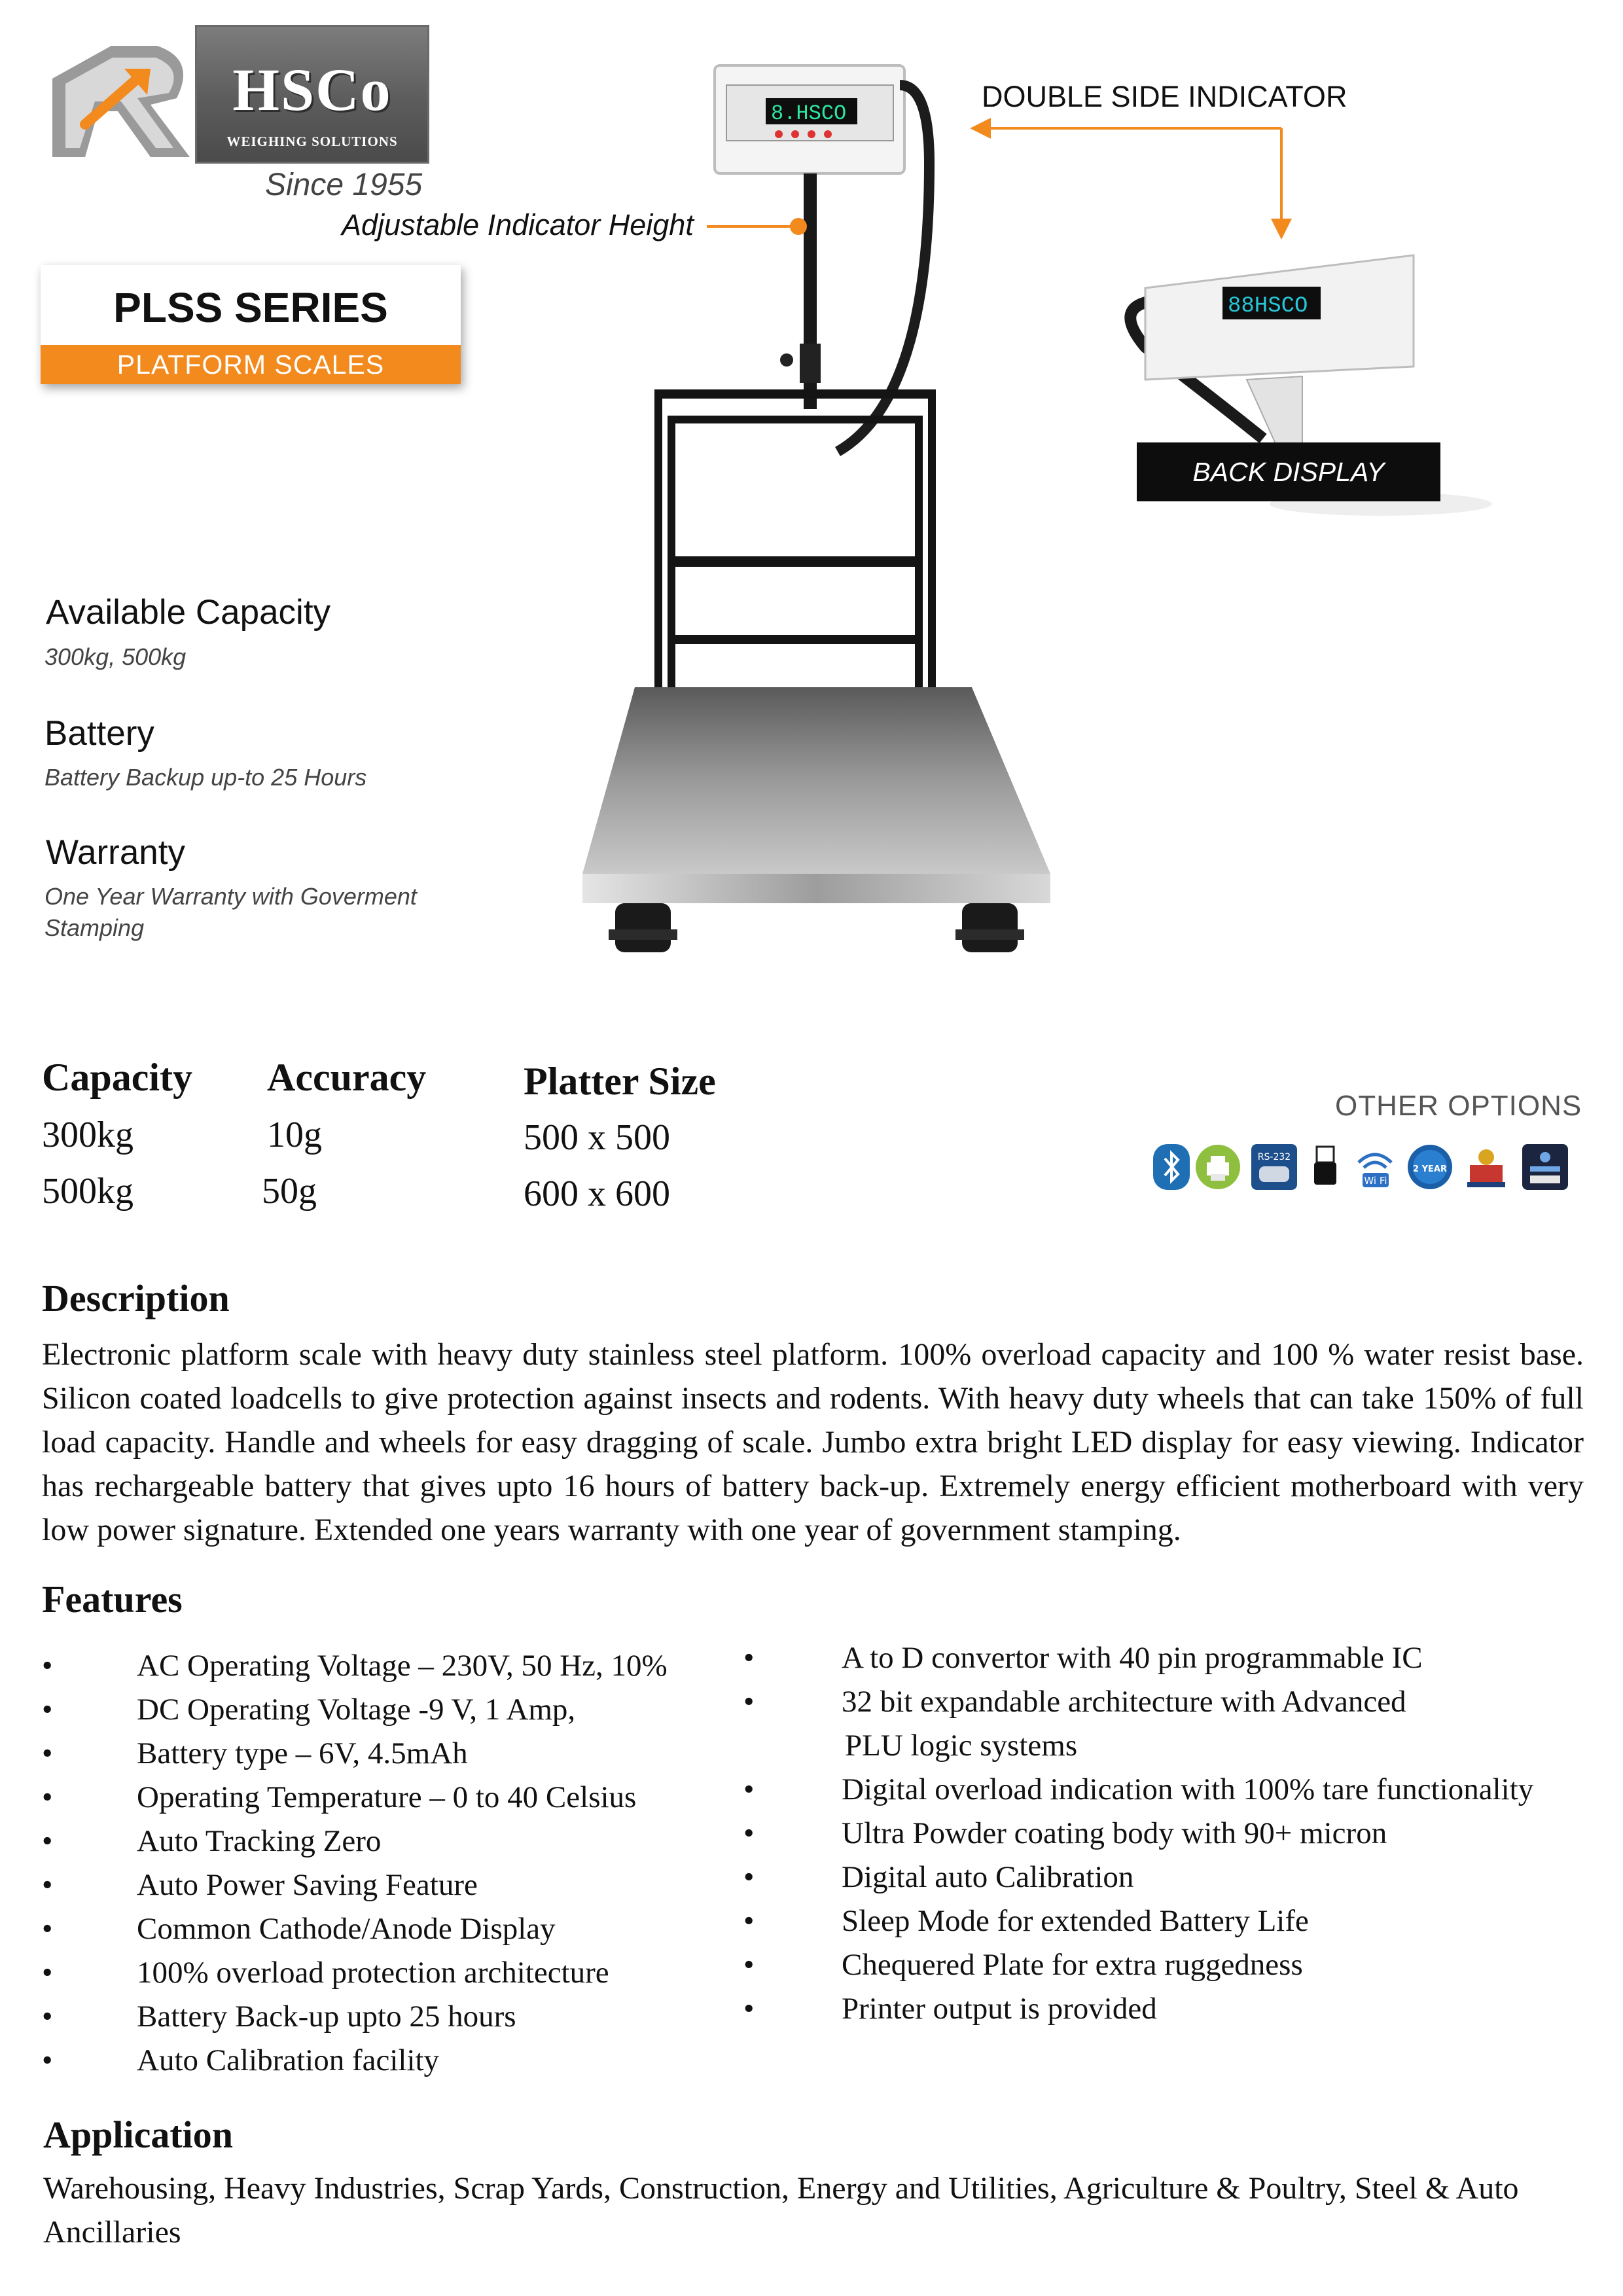  Describe the element at coordinates (88, 1135) in the screenshot. I see `table-cell-capacity-1: 300kg` at that location.